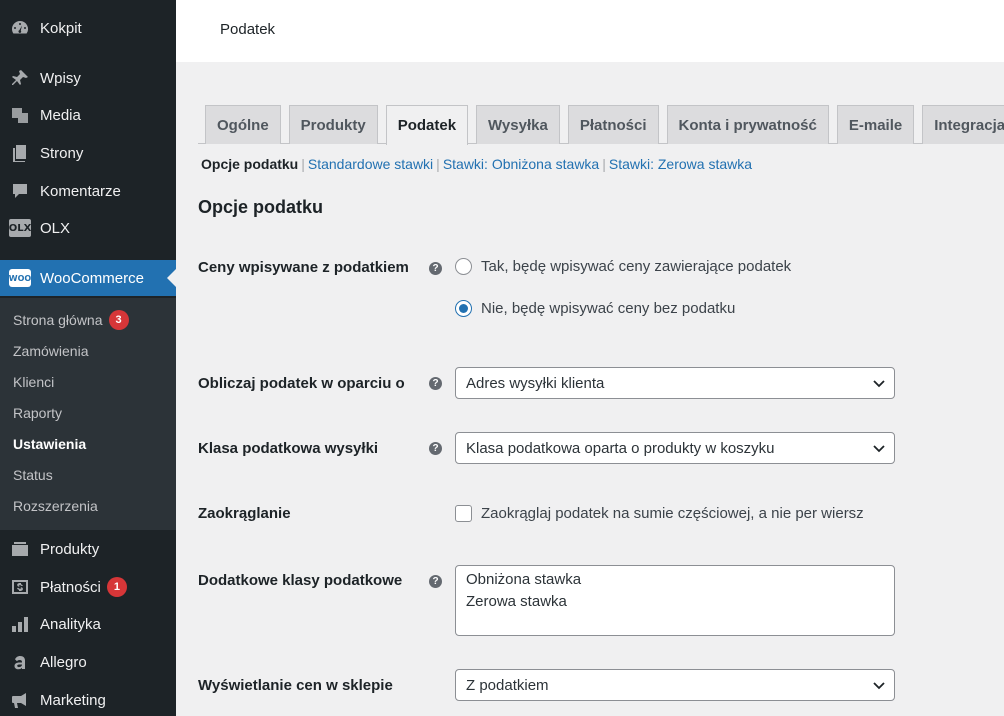 The image size is (1004, 716). I want to click on notification-badge: 1, so click(116, 587).